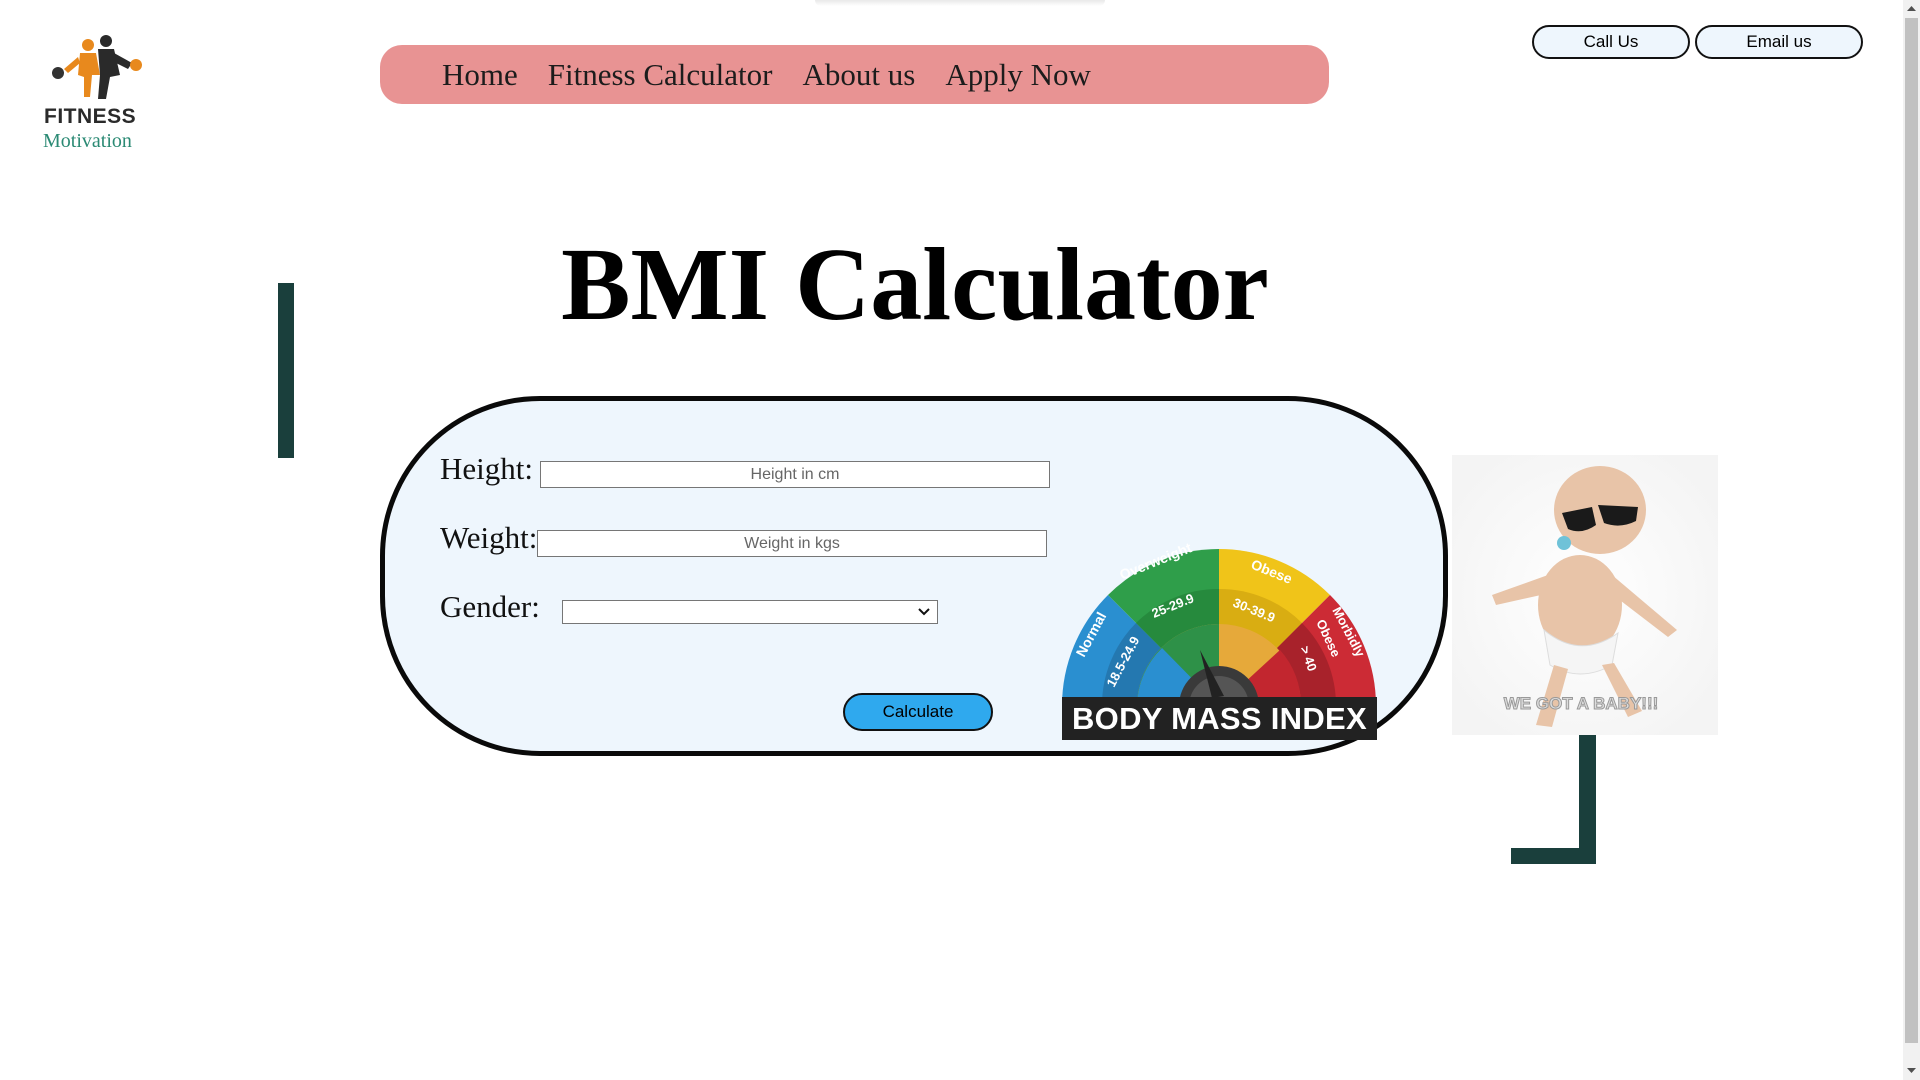 The image size is (1920, 1080). Describe the element at coordinates (1911, 9) in the screenshot. I see `scroll-up-arrow-icon` at that location.